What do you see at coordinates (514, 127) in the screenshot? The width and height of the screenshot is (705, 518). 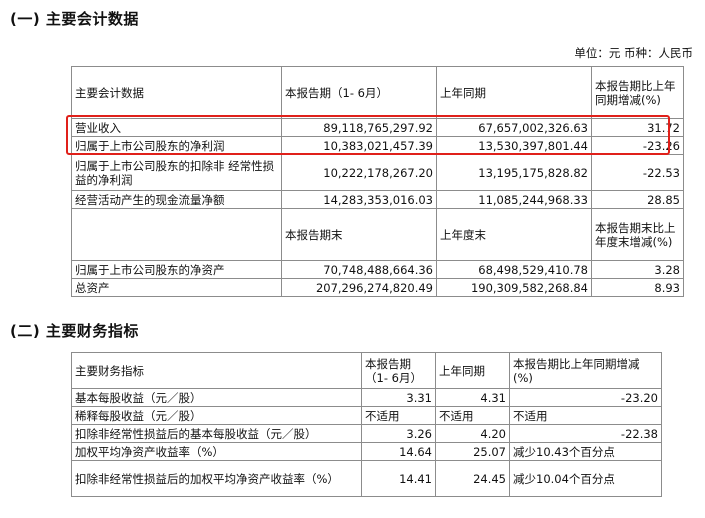 I see `value-cell: 67,657,002,326.63` at bounding box center [514, 127].